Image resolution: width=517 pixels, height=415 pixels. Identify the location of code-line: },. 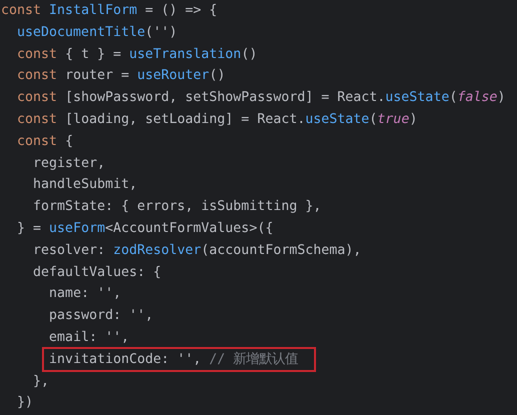
(41, 381).